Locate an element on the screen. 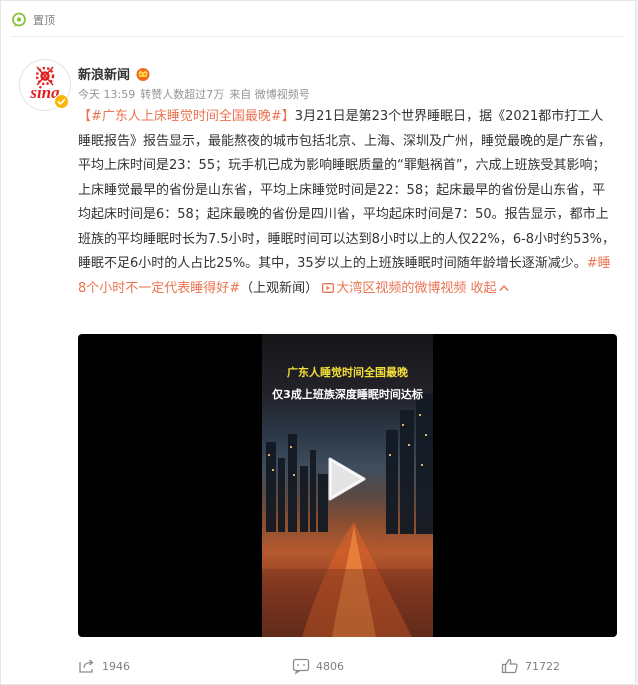  repost-icon is located at coordinates (86, 666).